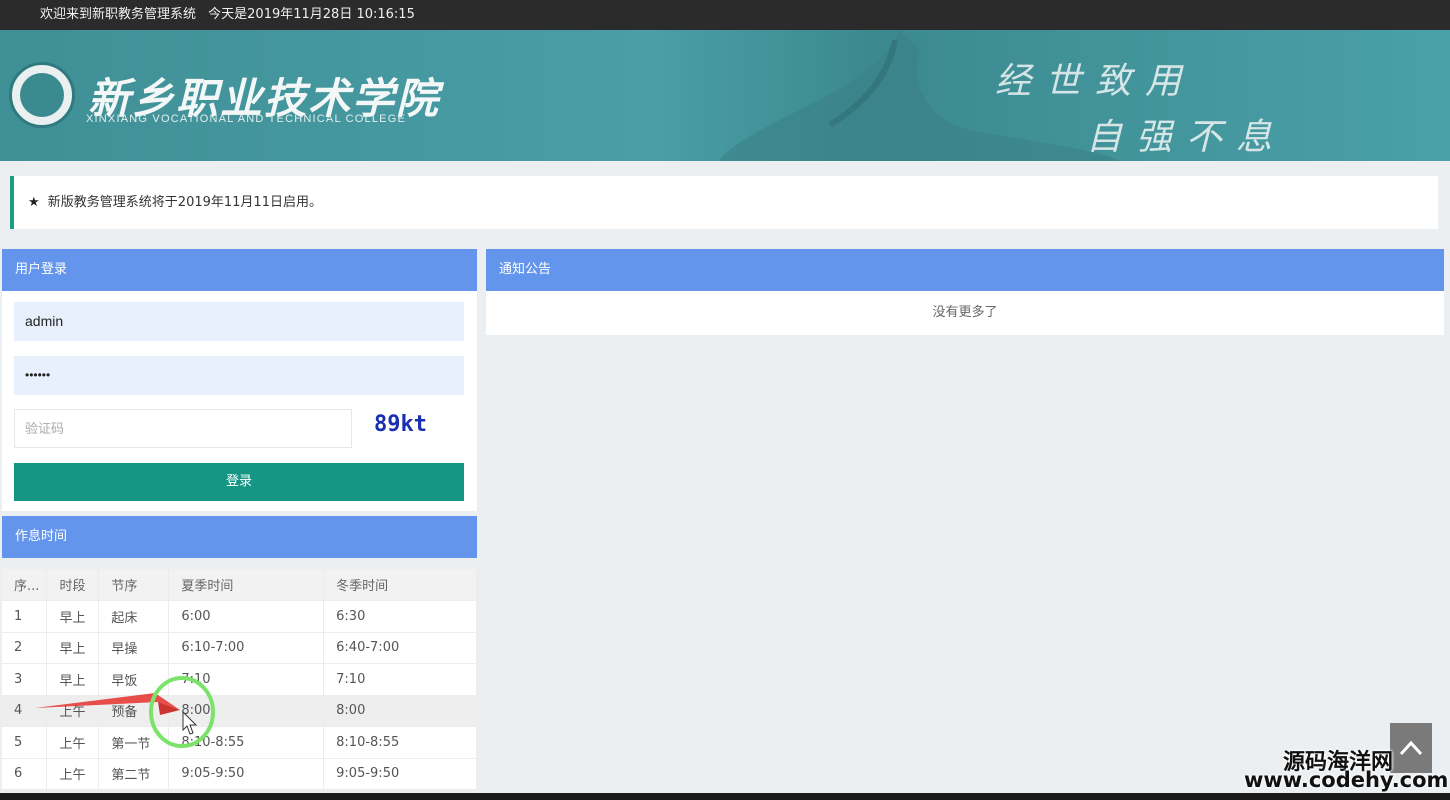  What do you see at coordinates (25, 774) in the screenshot?
I see `table-cell: 6` at bounding box center [25, 774].